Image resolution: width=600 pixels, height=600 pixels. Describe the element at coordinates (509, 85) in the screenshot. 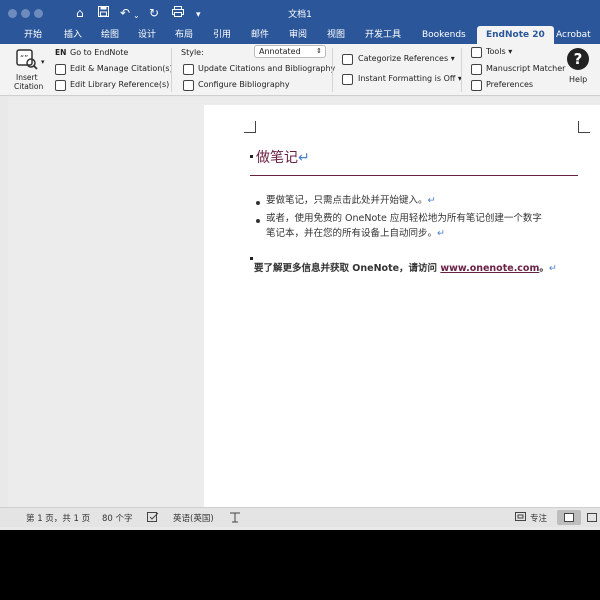

I see `preferences-button: Preferences` at that location.